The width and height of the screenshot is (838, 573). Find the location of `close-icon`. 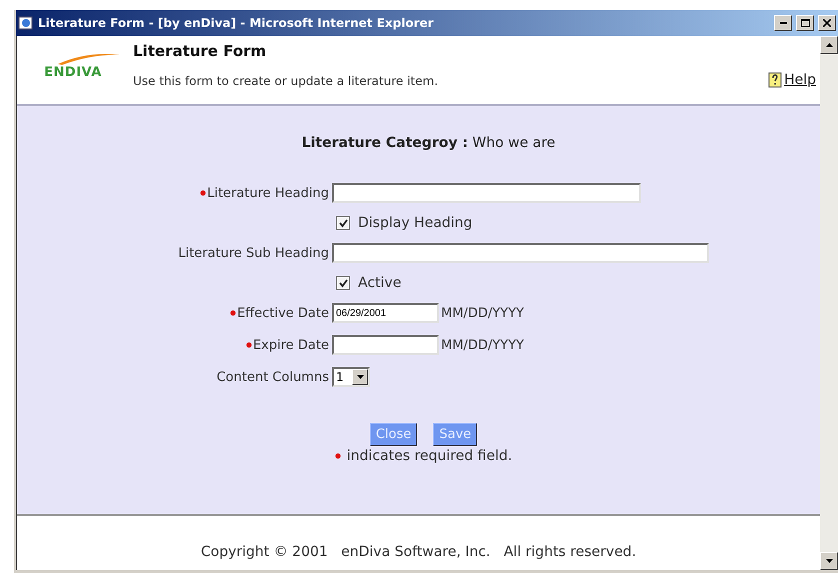

close-icon is located at coordinates (827, 23).